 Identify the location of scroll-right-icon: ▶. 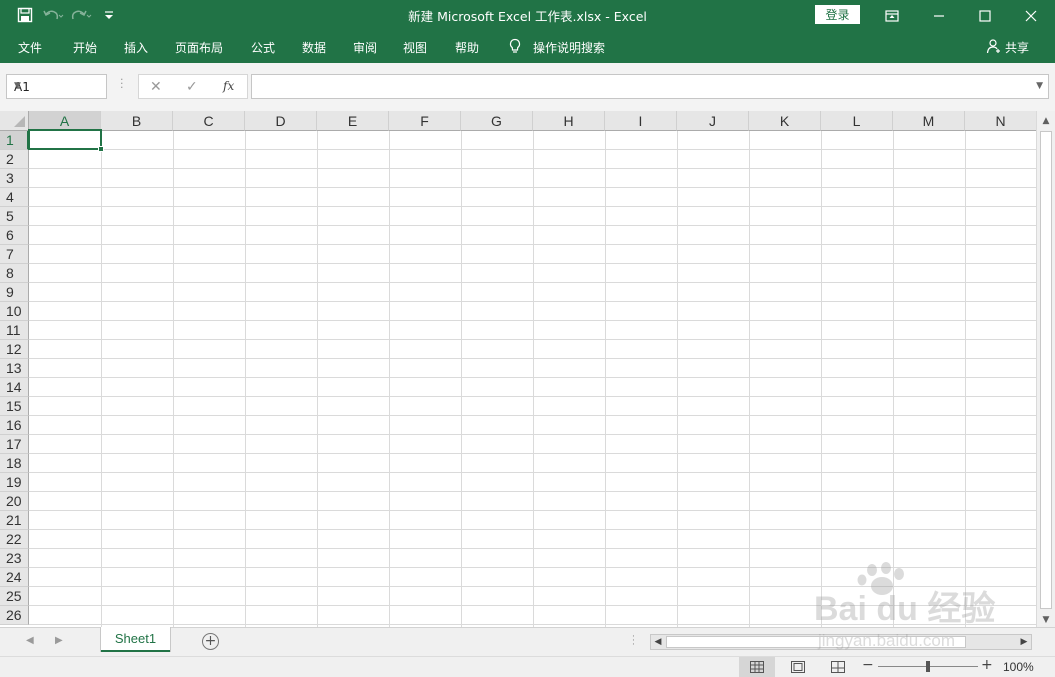
(1024, 642).